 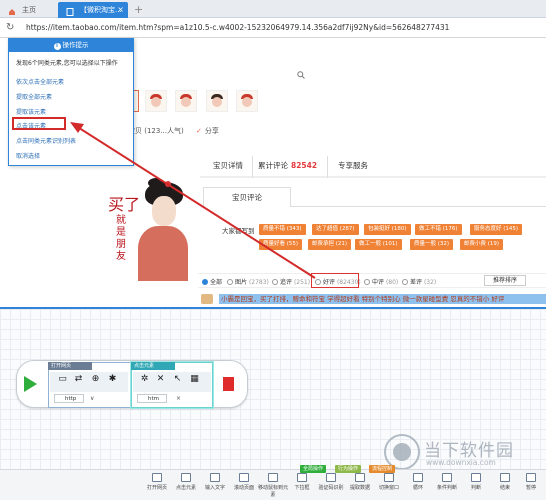 What do you see at coordinates (124, 204) in the screenshot?
I see `product-image-title: 买了` at bounding box center [124, 204].